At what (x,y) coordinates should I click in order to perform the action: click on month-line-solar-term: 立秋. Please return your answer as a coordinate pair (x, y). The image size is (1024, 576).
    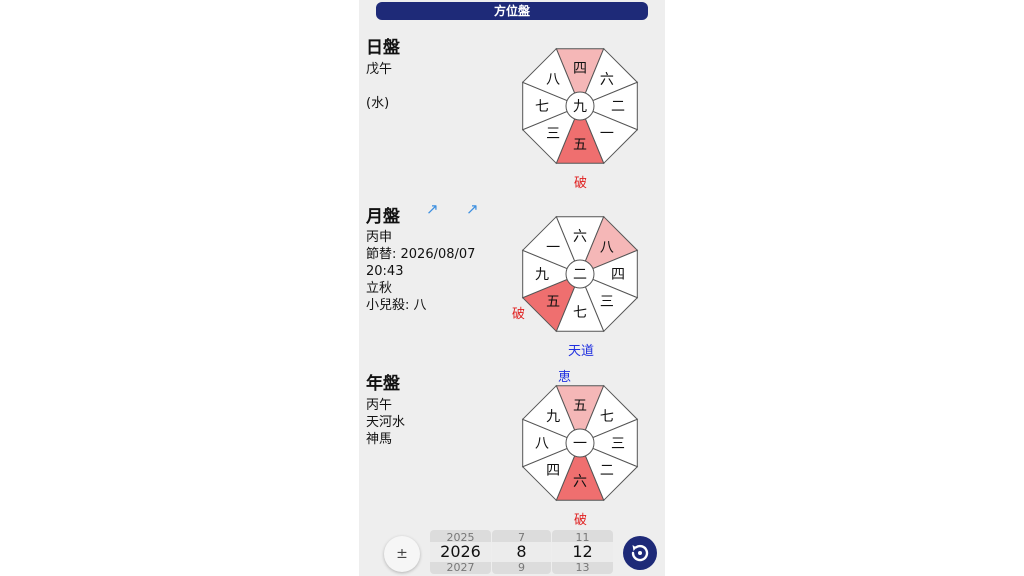
    Looking at the image, I should click on (379, 288).